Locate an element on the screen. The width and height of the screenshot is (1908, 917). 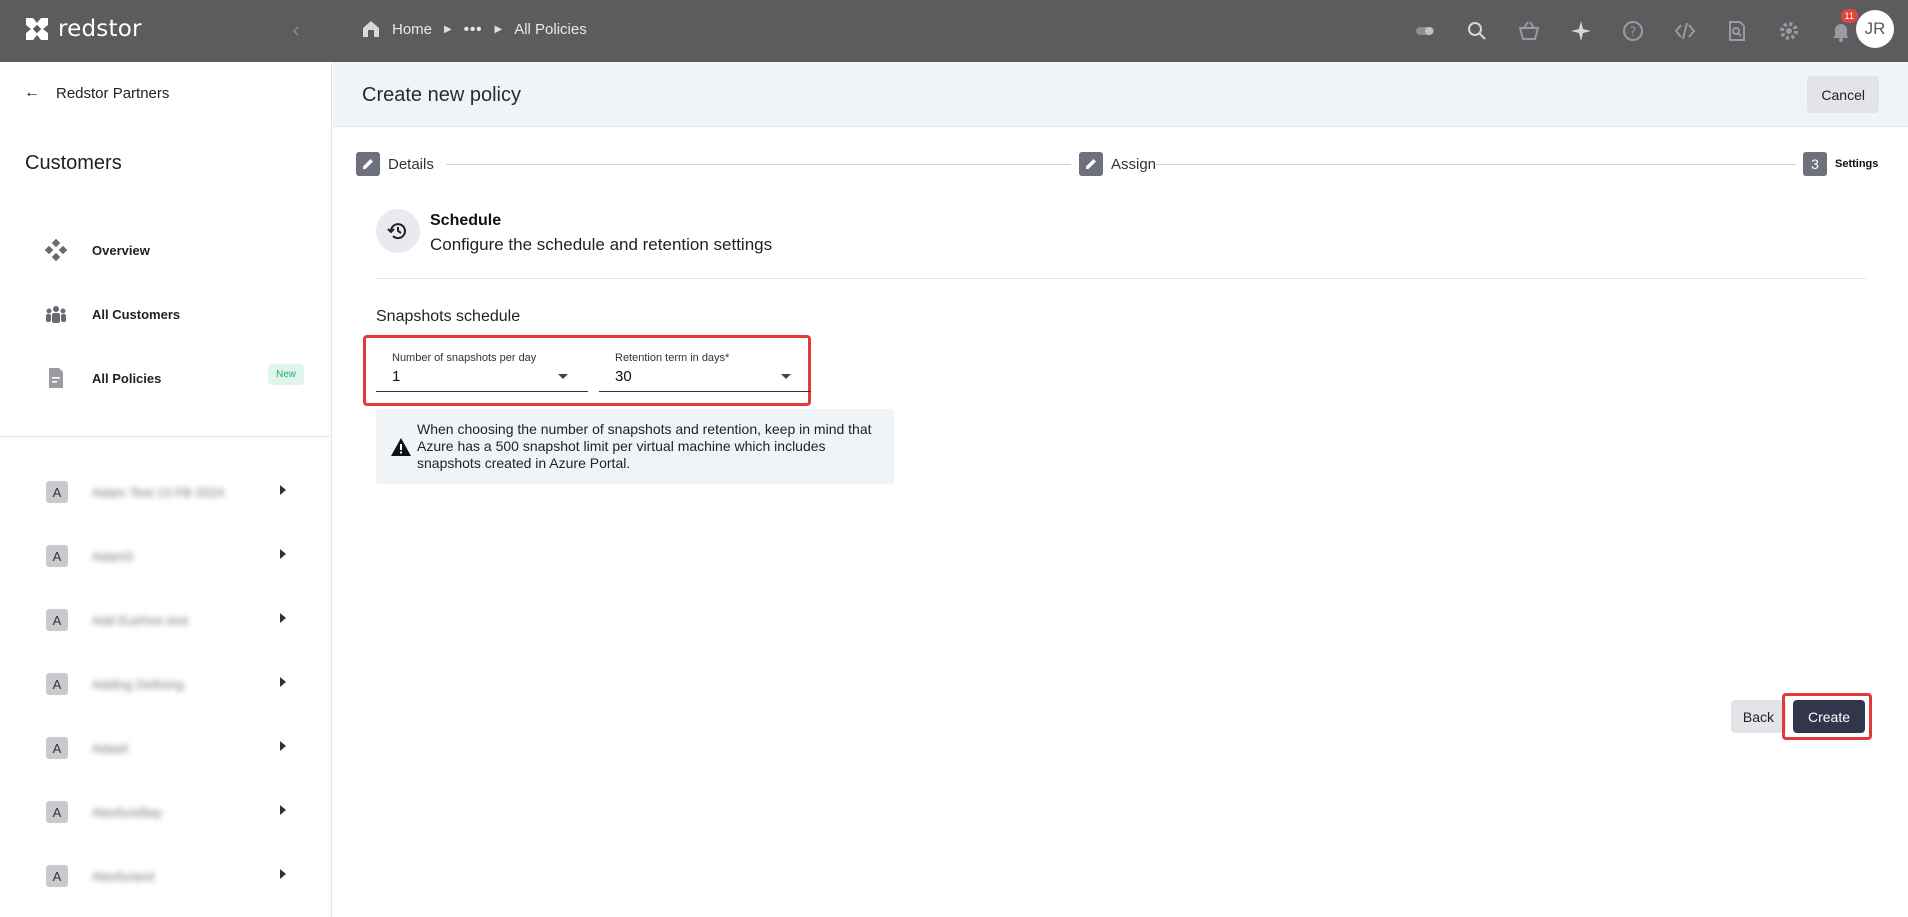
customer-list-item: A Add Euirhon test is located at coordinates (171, 620).